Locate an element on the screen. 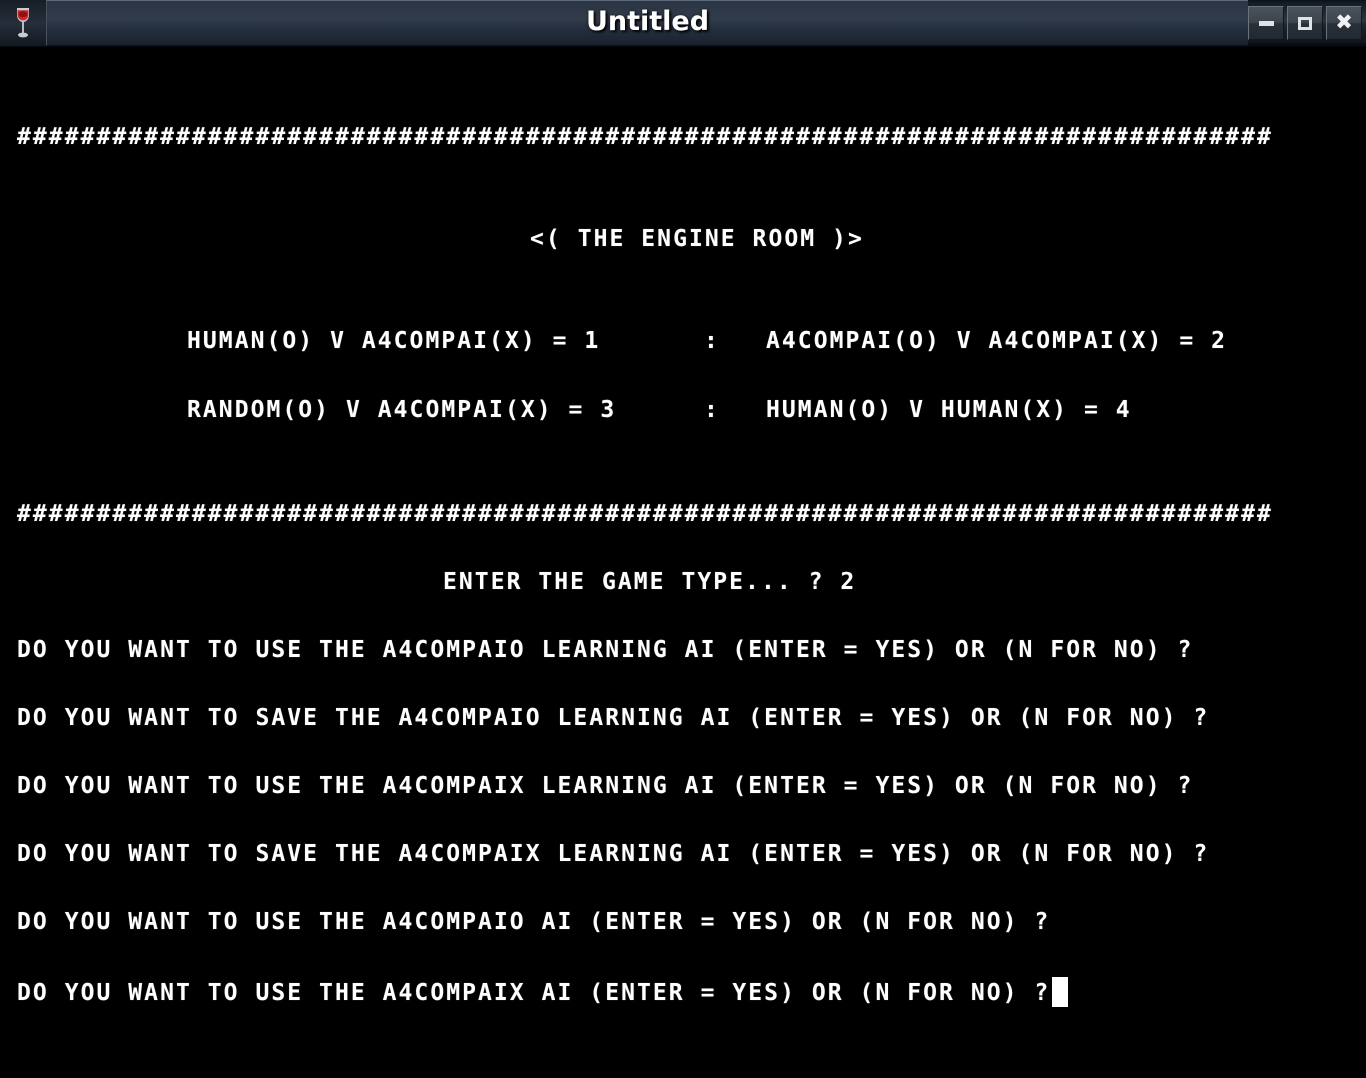  title-bar: Untitled ✖ is located at coordinates (683, 23).